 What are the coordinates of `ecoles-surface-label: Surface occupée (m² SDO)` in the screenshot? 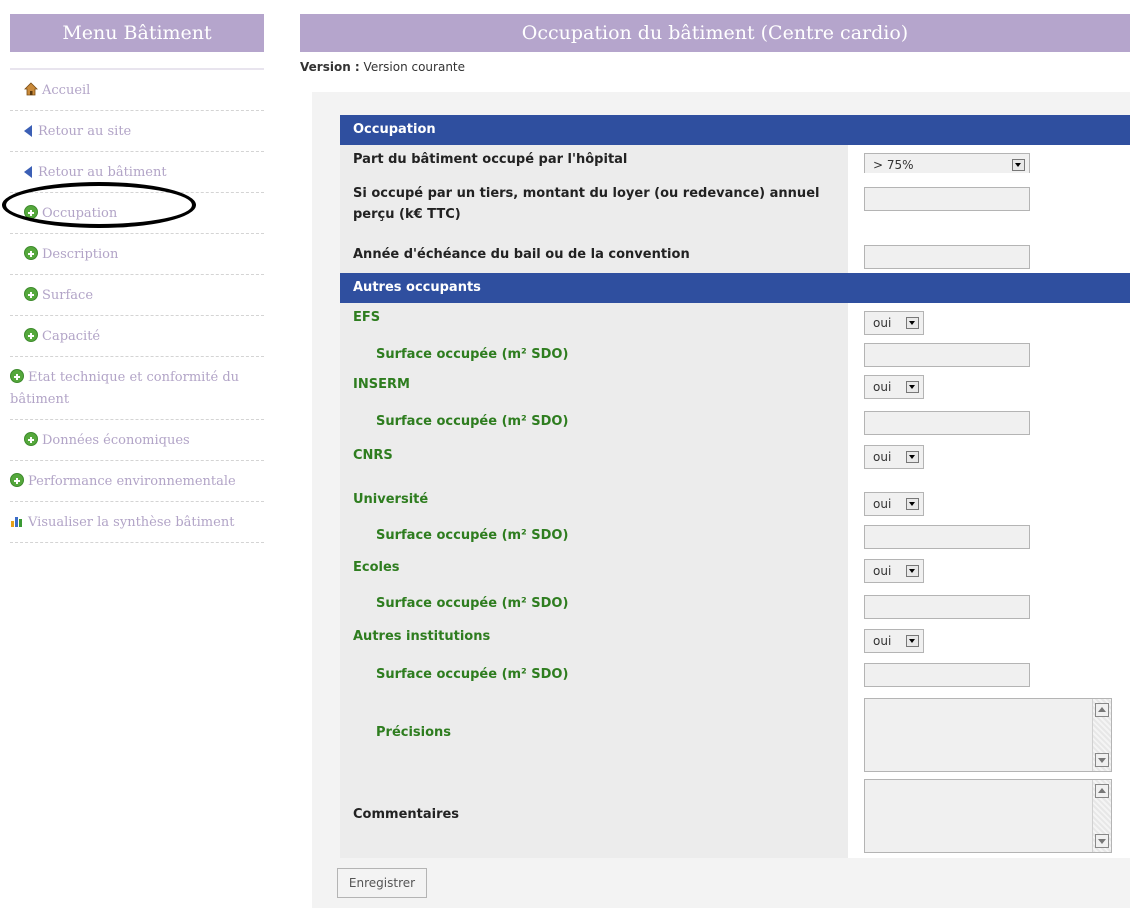 It's located at (594, 608).